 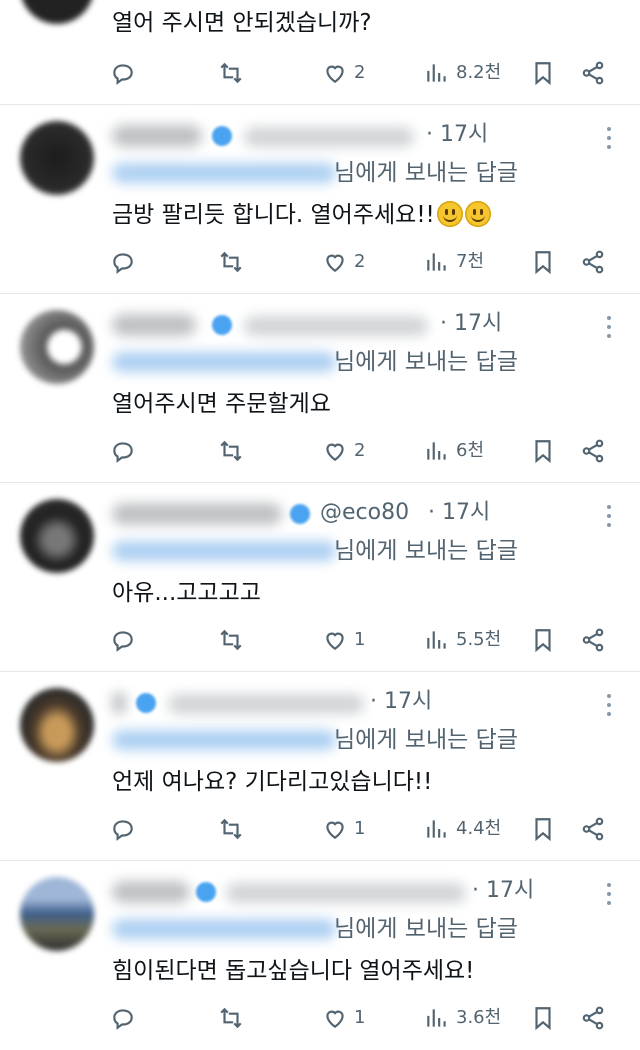 I want to click on action-bar: 1 4.4천, so click(x=320, y=829).